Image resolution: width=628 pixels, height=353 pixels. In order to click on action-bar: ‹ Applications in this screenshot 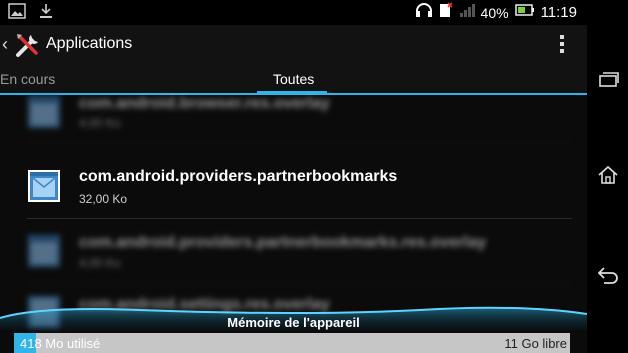, I will do `click(293, 45)`.